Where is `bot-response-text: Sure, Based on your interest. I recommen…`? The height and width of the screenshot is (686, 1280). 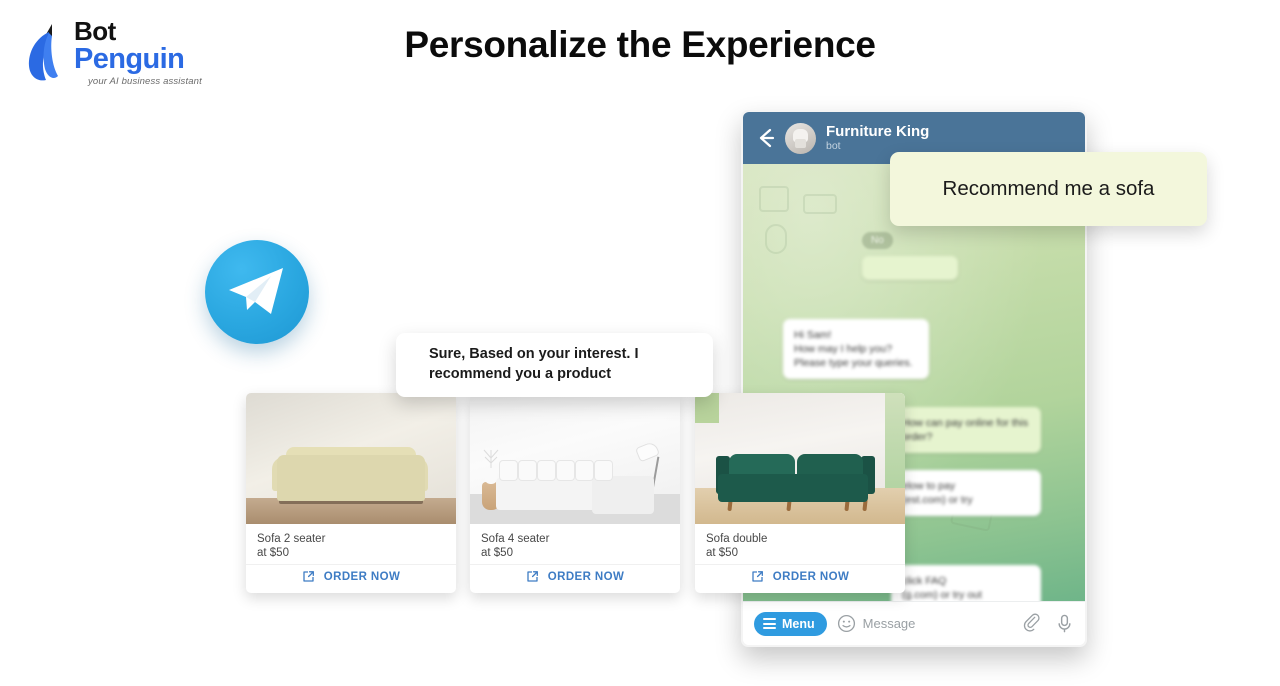 bot-response-text: Sure, Based on your interest. I recommen… is located at coordinates (534, 364).